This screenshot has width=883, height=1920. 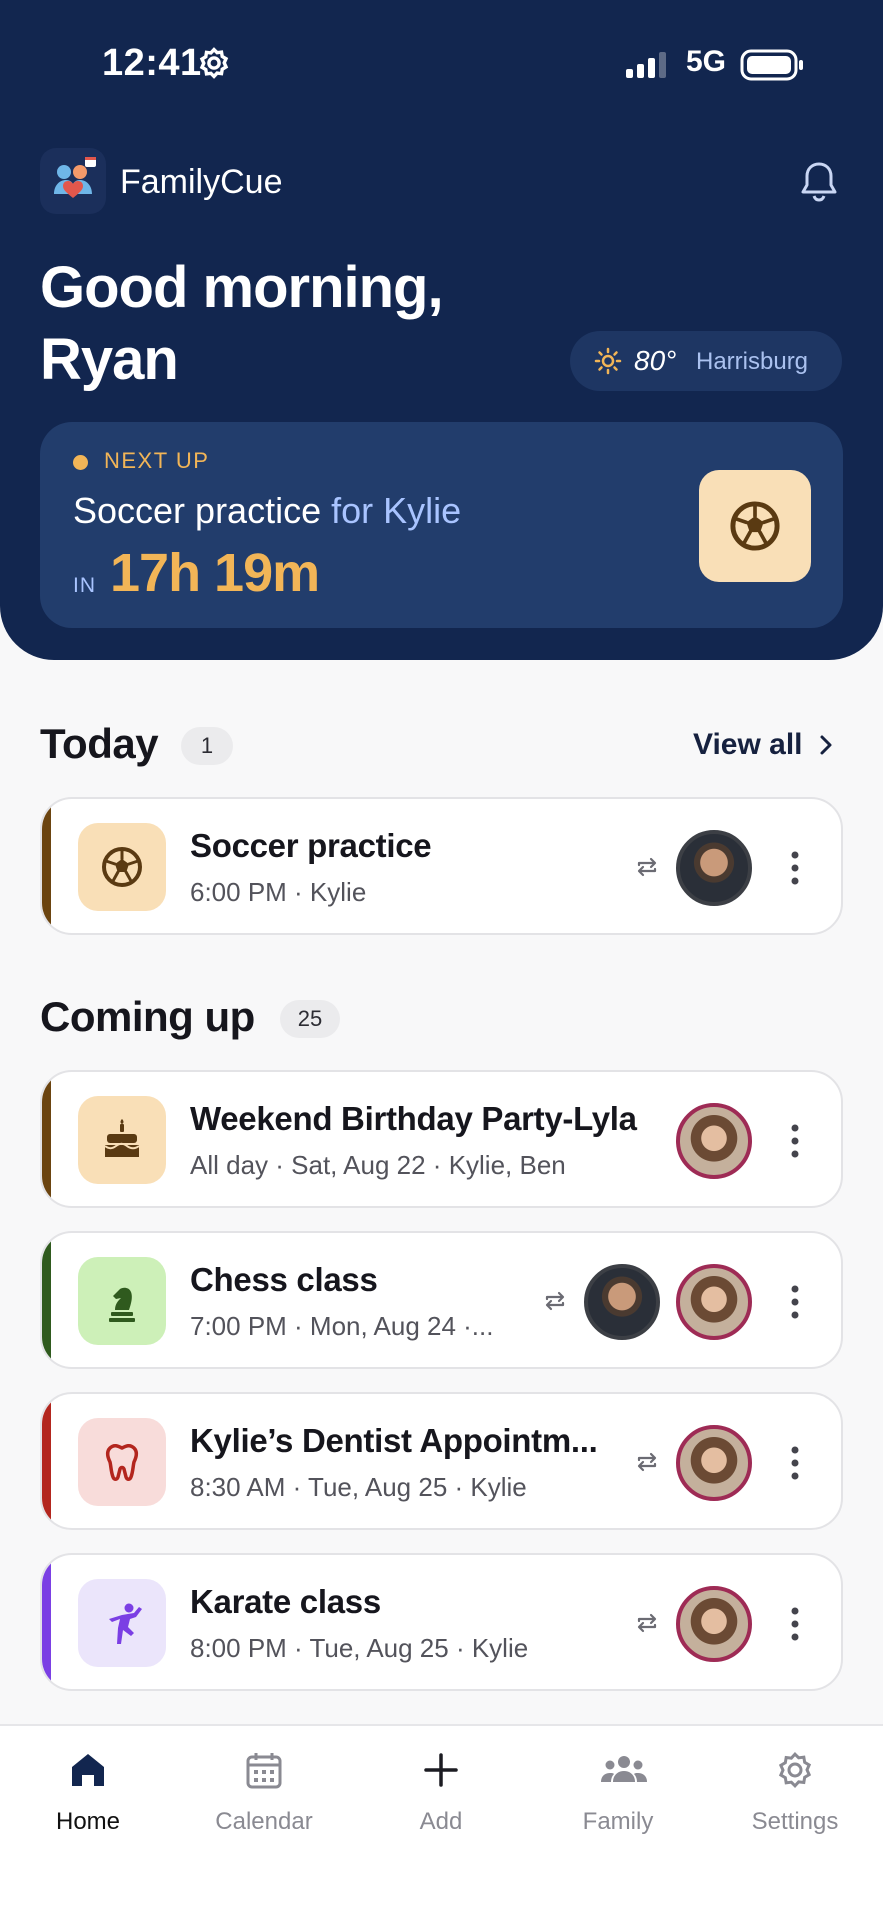 What do you see at coordinates (88, 1796) in the screenshot?
I see `tab-home: Home` at bounding box center [88, 1796].